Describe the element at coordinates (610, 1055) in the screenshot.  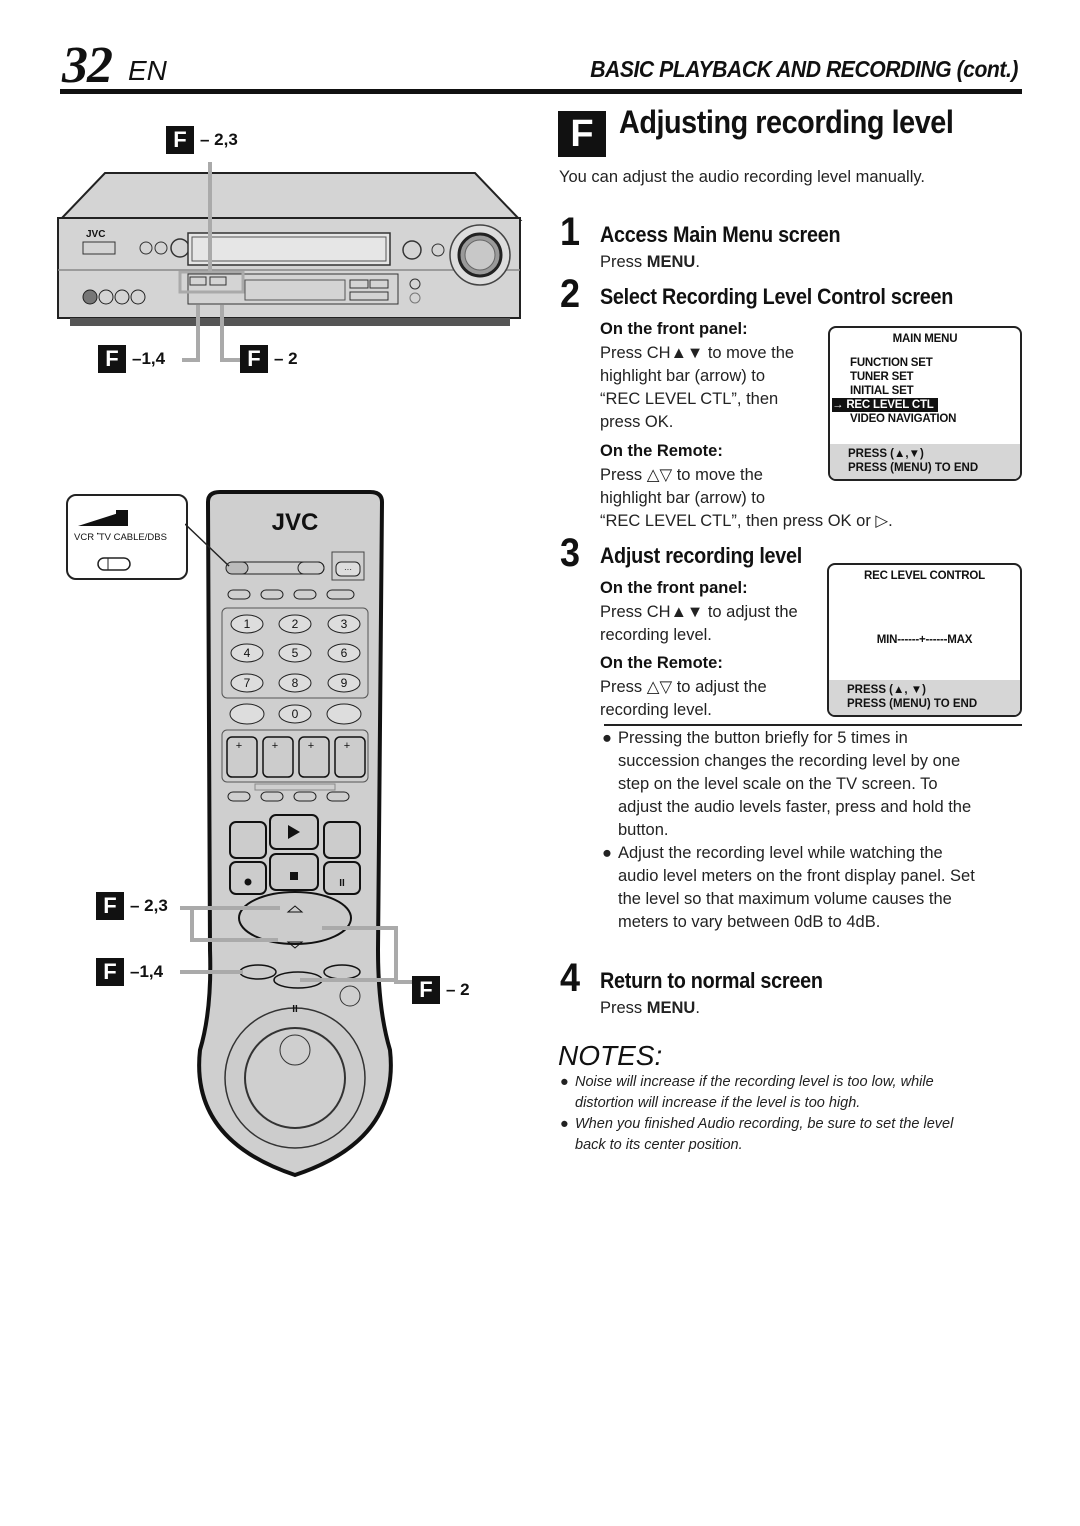
I see `notes-title: NOTES:` at that location.